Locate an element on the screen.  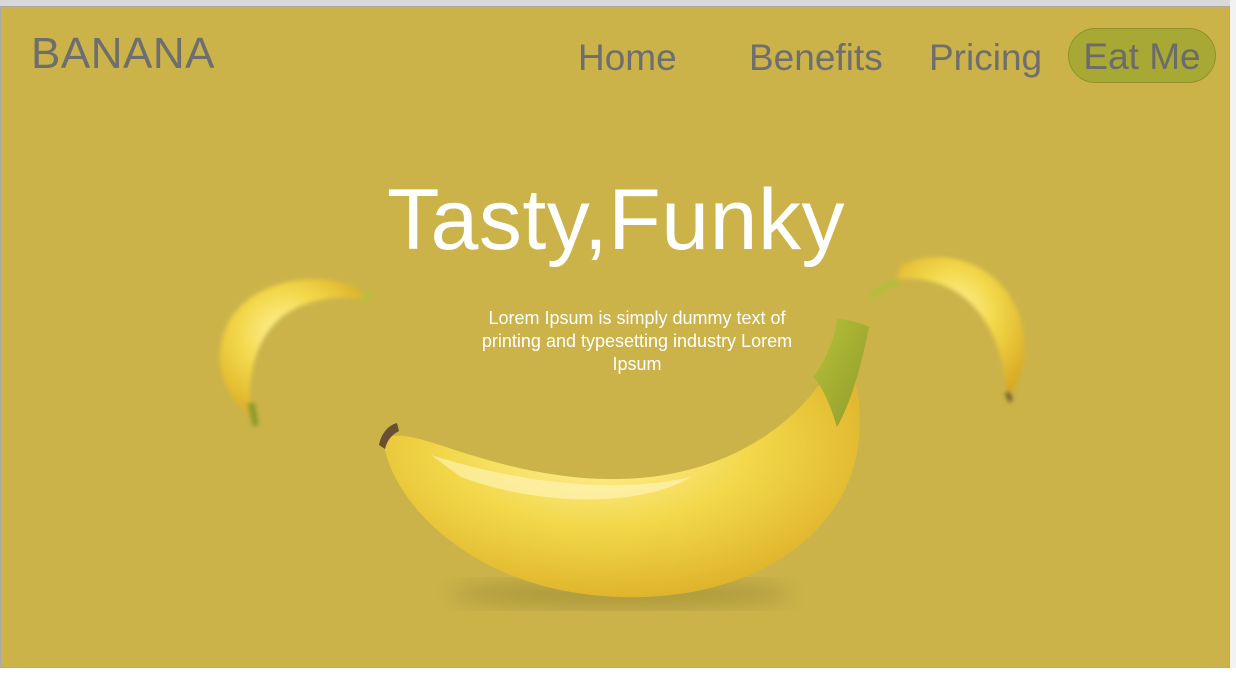
brand-logo: BANANA is located at coordinates (123, 54).